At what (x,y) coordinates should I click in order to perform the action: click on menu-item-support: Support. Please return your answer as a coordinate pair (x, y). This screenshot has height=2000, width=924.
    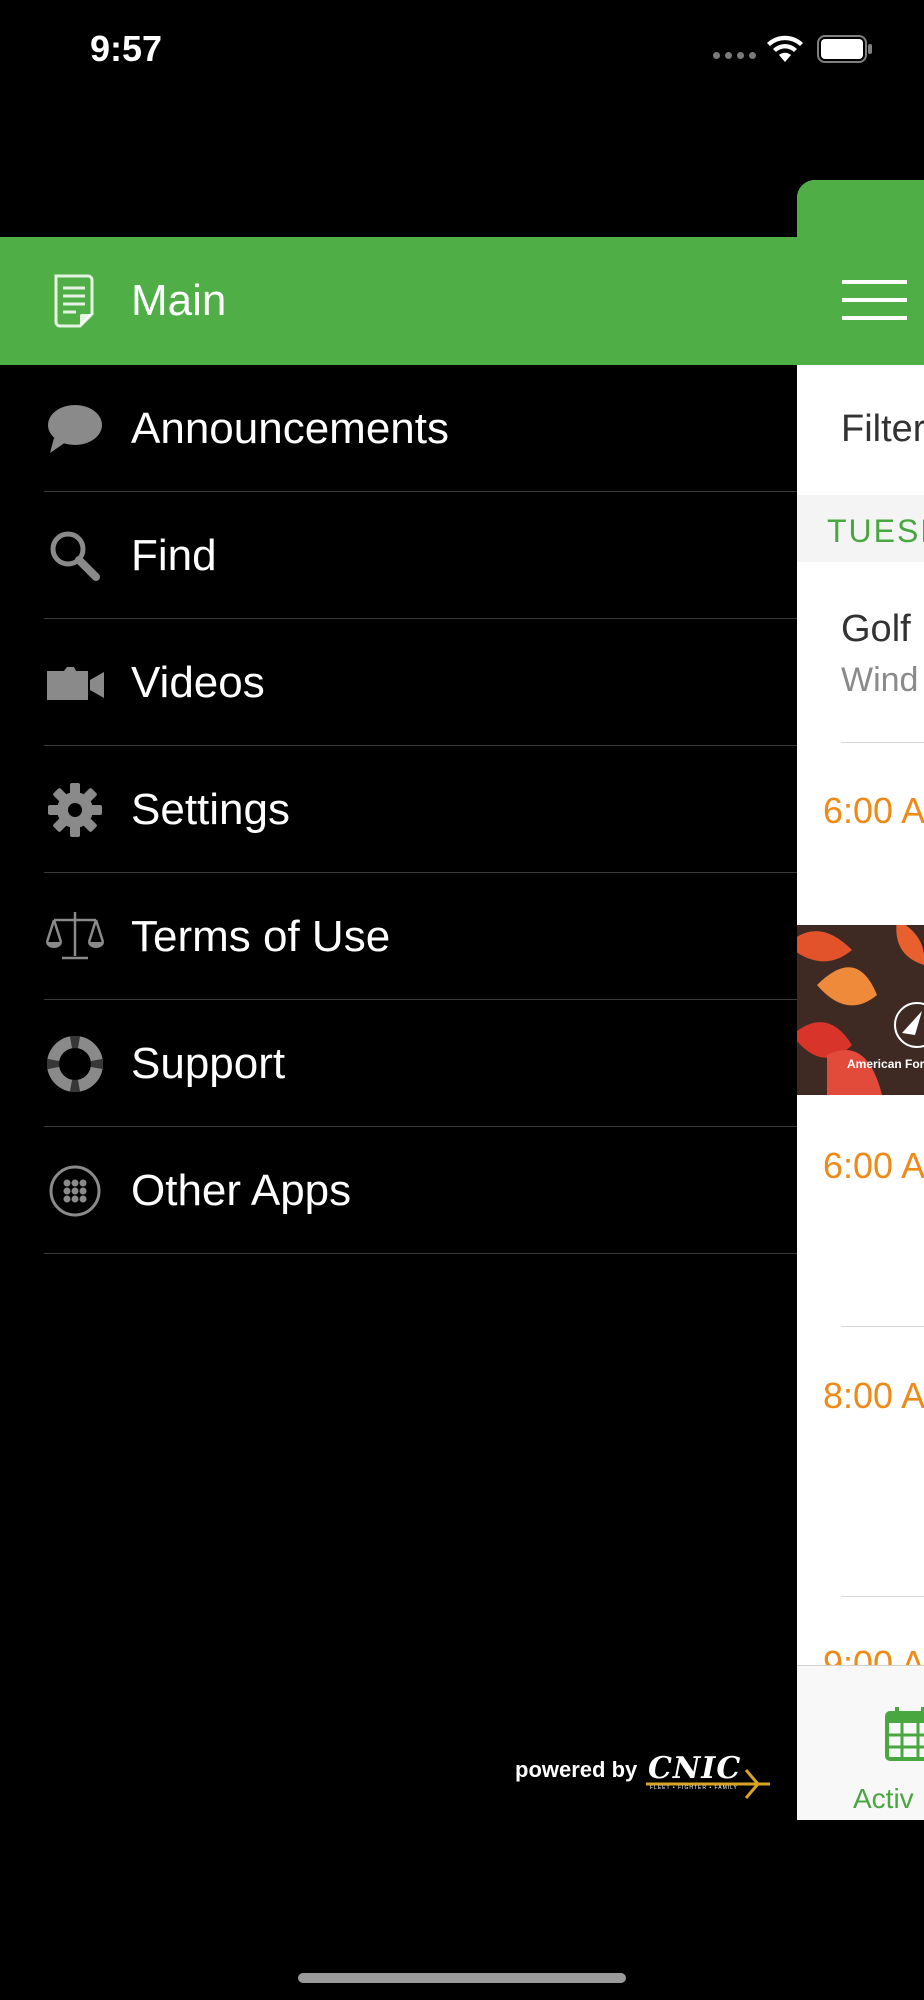
    Looking at the image, I should click on (398, 1063).